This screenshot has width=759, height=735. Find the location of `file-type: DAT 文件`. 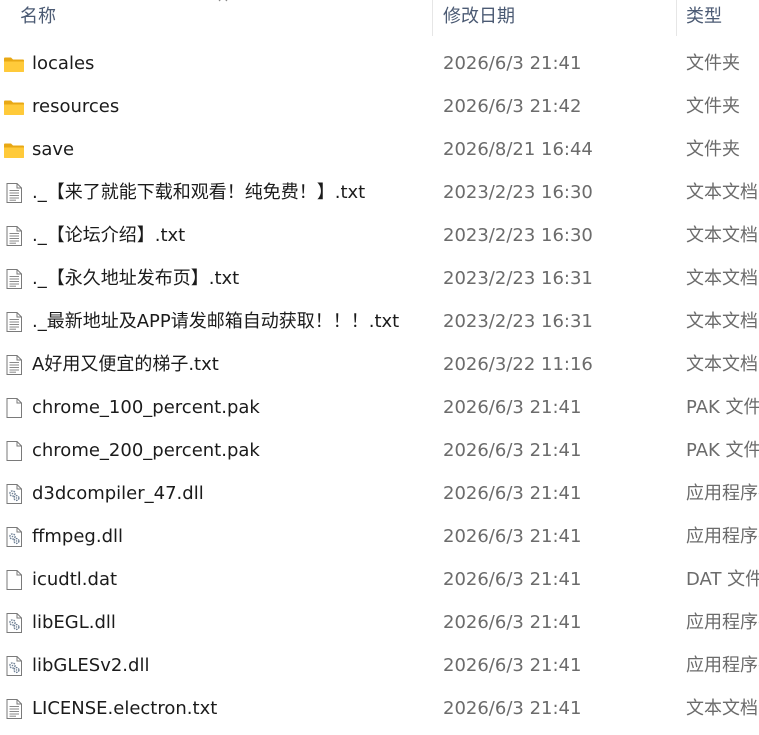

file-type: DAT 文件 is located at coordinates (722, 579).